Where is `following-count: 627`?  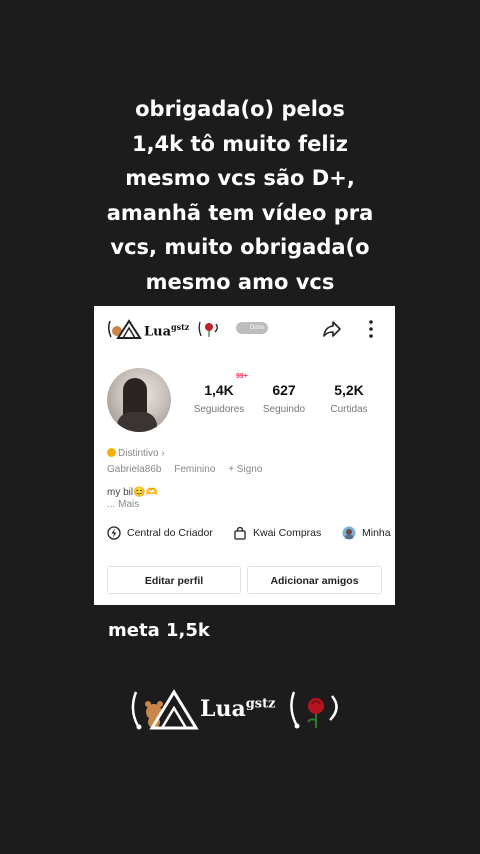 following-count: 627 is located at coordinates (284, 390).